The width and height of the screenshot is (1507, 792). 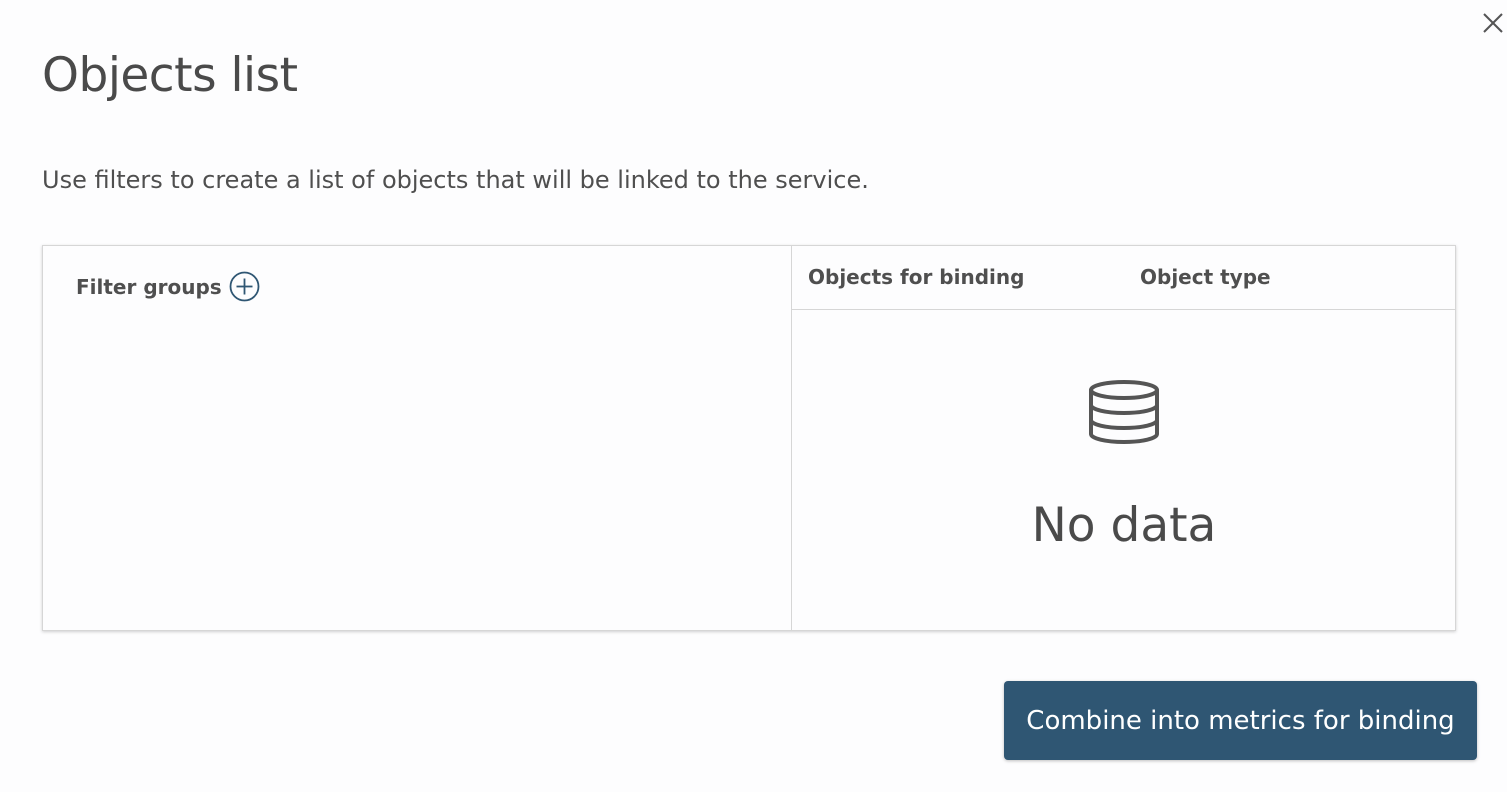 What do you see at coordinates (1124, 278) in the screenshot?
I see `table-header: Objects for binding Object type` at bounding box center [1124, 278].